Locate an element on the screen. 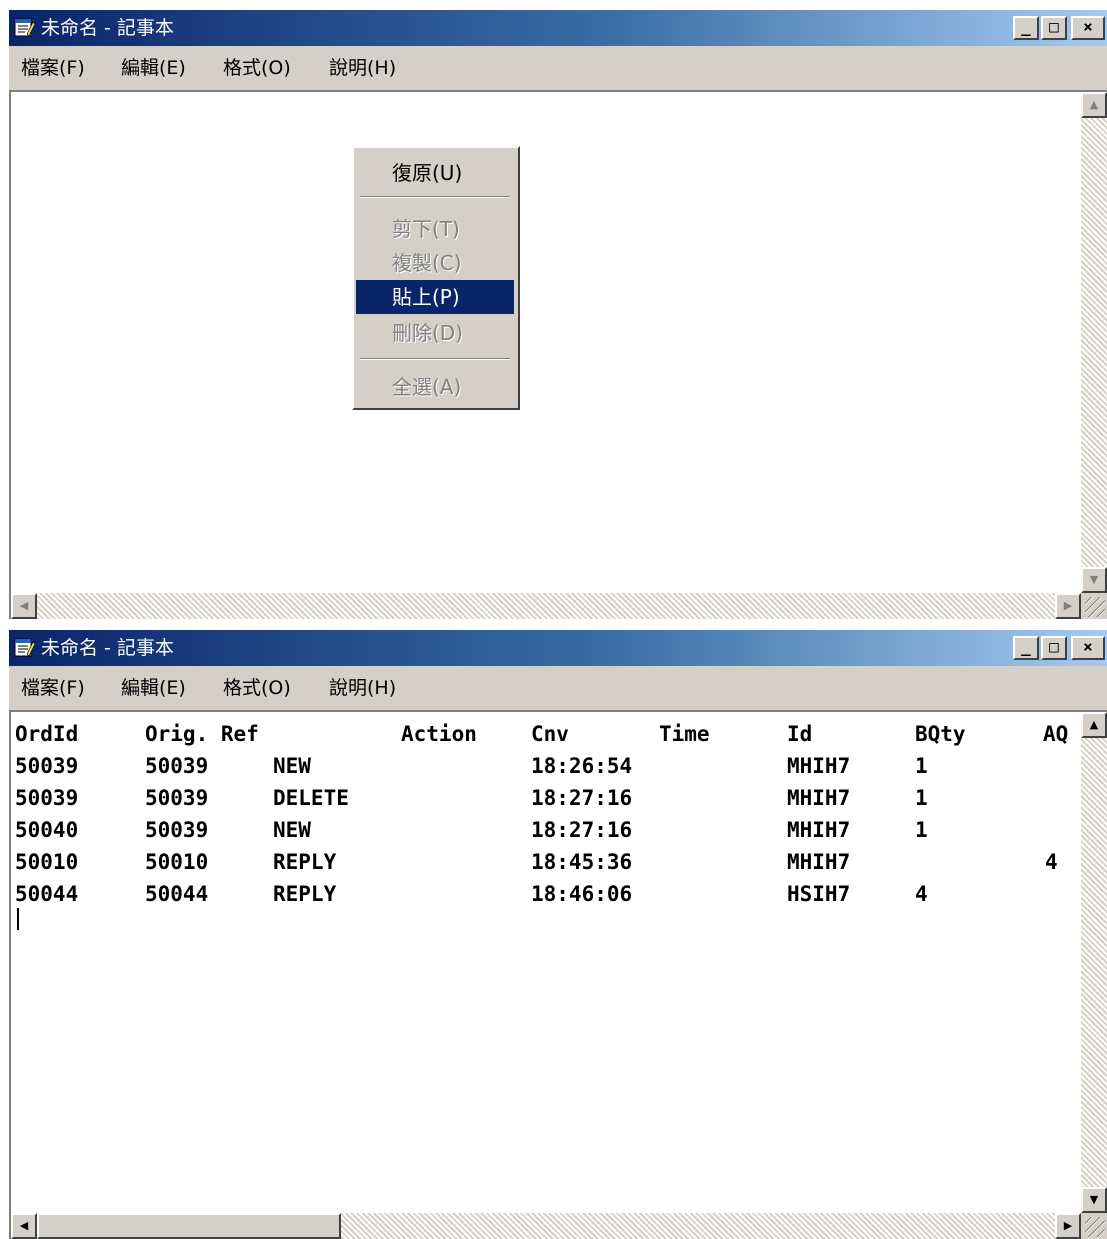 This screenshot has width=1107, height=1239. col-id-header: Id is located at coordinates (800, 734).